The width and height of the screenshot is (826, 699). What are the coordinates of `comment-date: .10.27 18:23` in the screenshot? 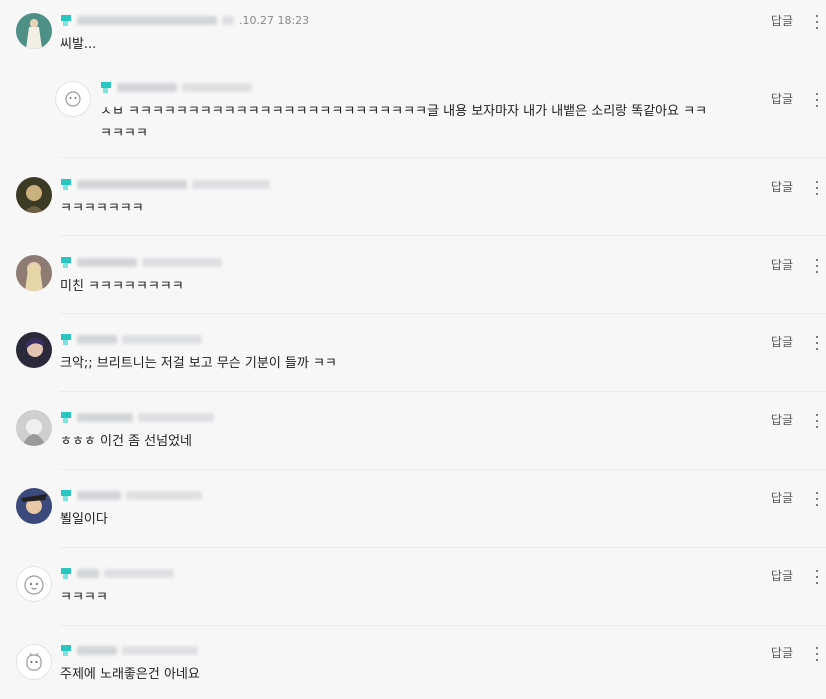 It's located at (274, 20).